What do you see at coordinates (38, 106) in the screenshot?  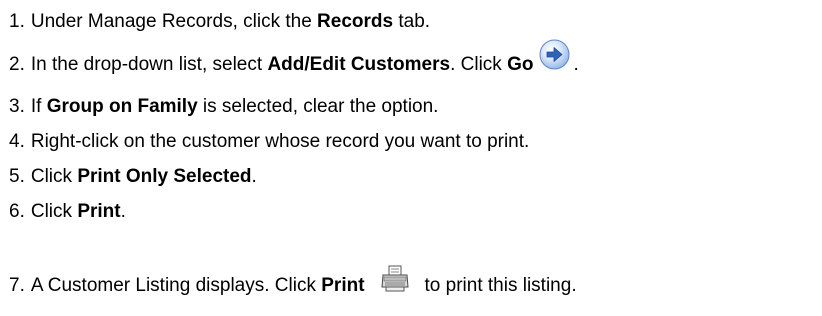 I see `step-text: If` at bounding box center [38, 106].